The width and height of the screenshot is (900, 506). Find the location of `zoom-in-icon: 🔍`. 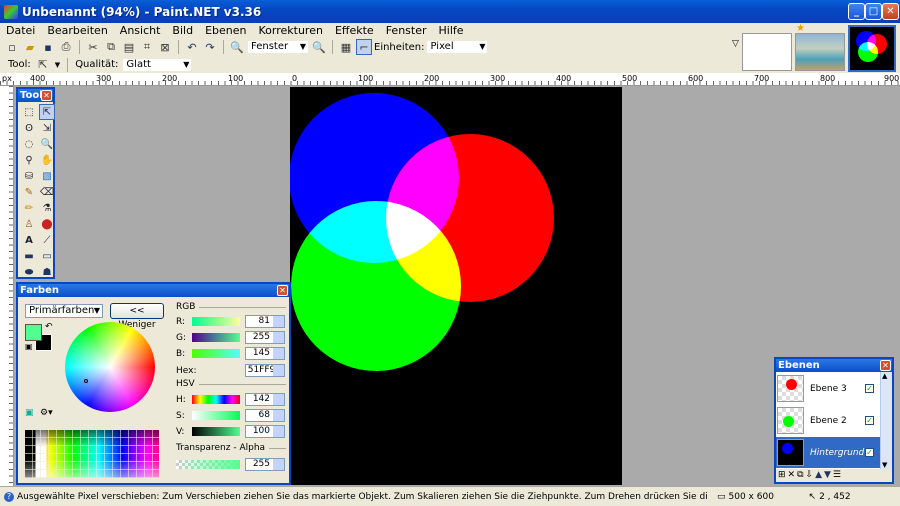

zoom-in-icon: 🔍 is located at coordinates (319, 47).